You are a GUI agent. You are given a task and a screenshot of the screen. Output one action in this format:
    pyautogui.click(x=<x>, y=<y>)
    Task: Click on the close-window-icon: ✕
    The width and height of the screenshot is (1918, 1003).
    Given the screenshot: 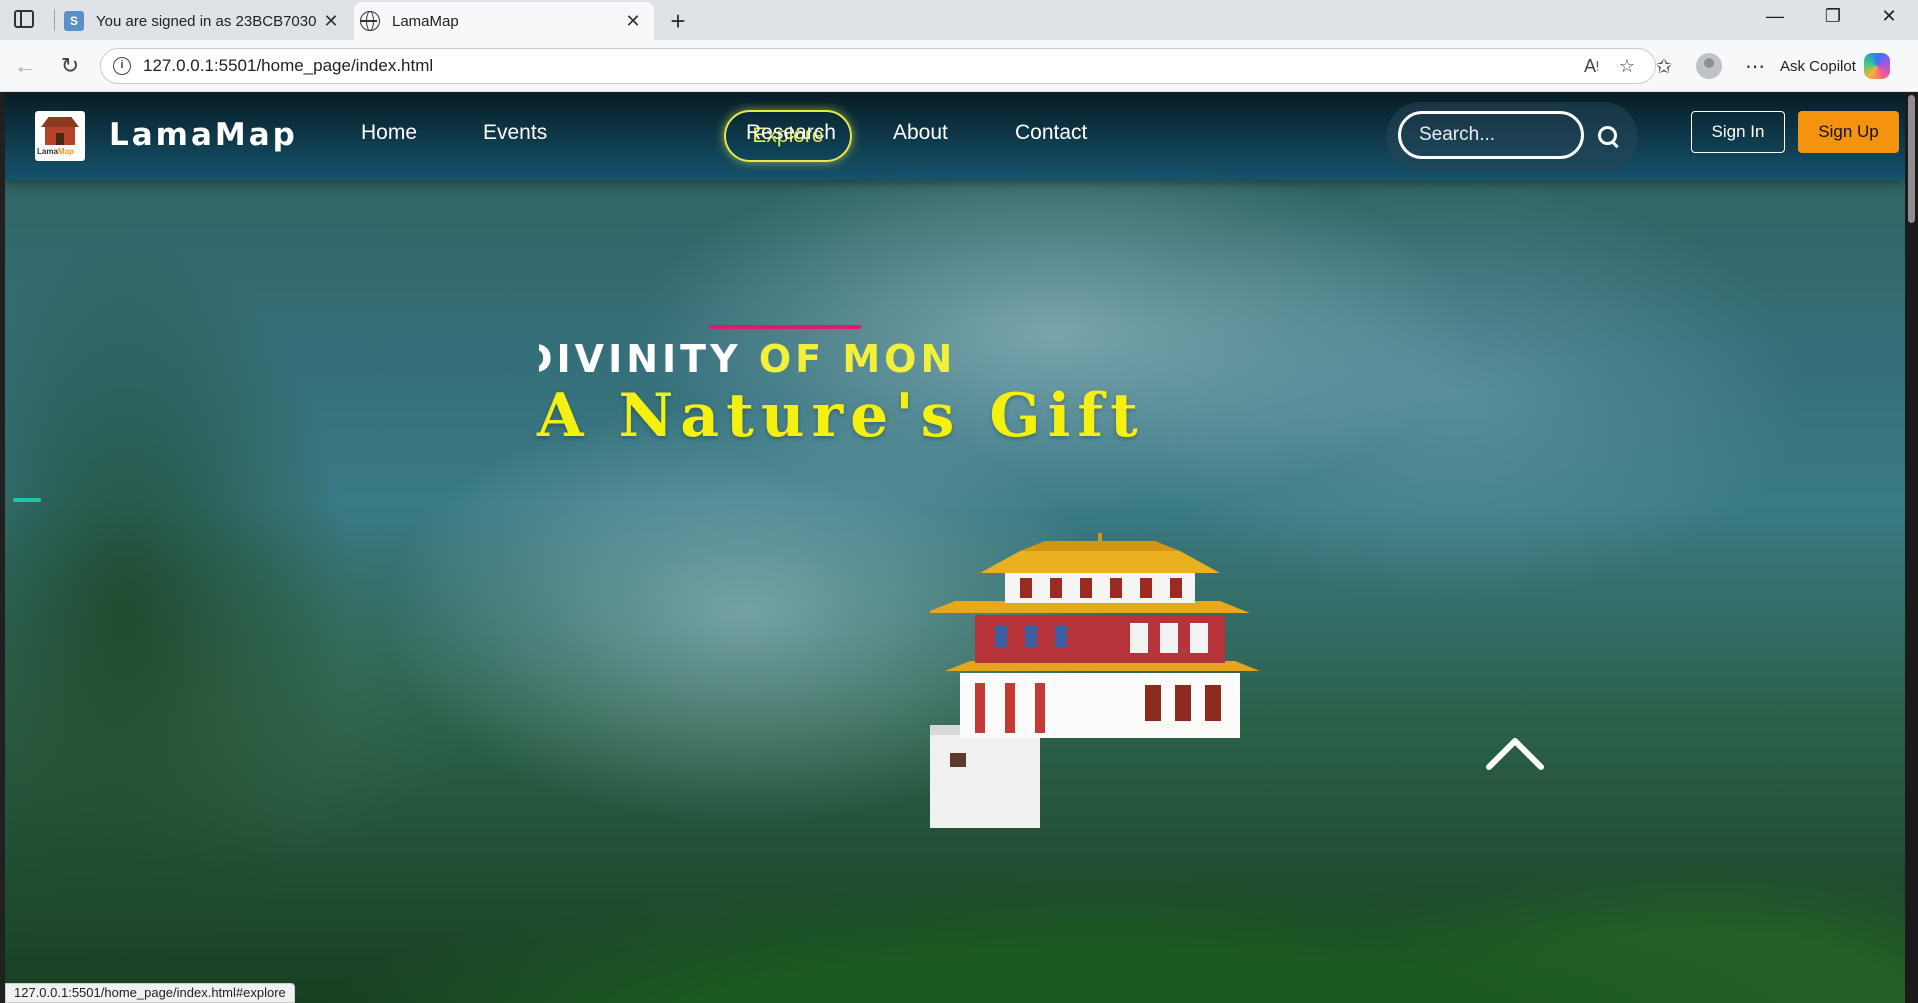 What is the action you would take?
    pyautogui.click(x=1889, y=16)
    